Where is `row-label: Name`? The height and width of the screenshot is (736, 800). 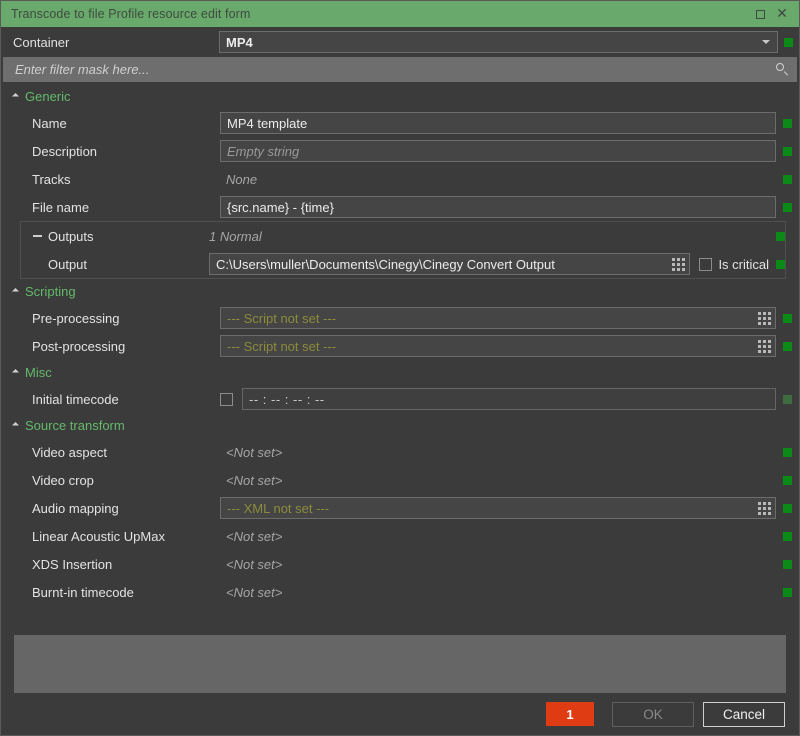 row-label: Name is located at coordinates (49, 123).